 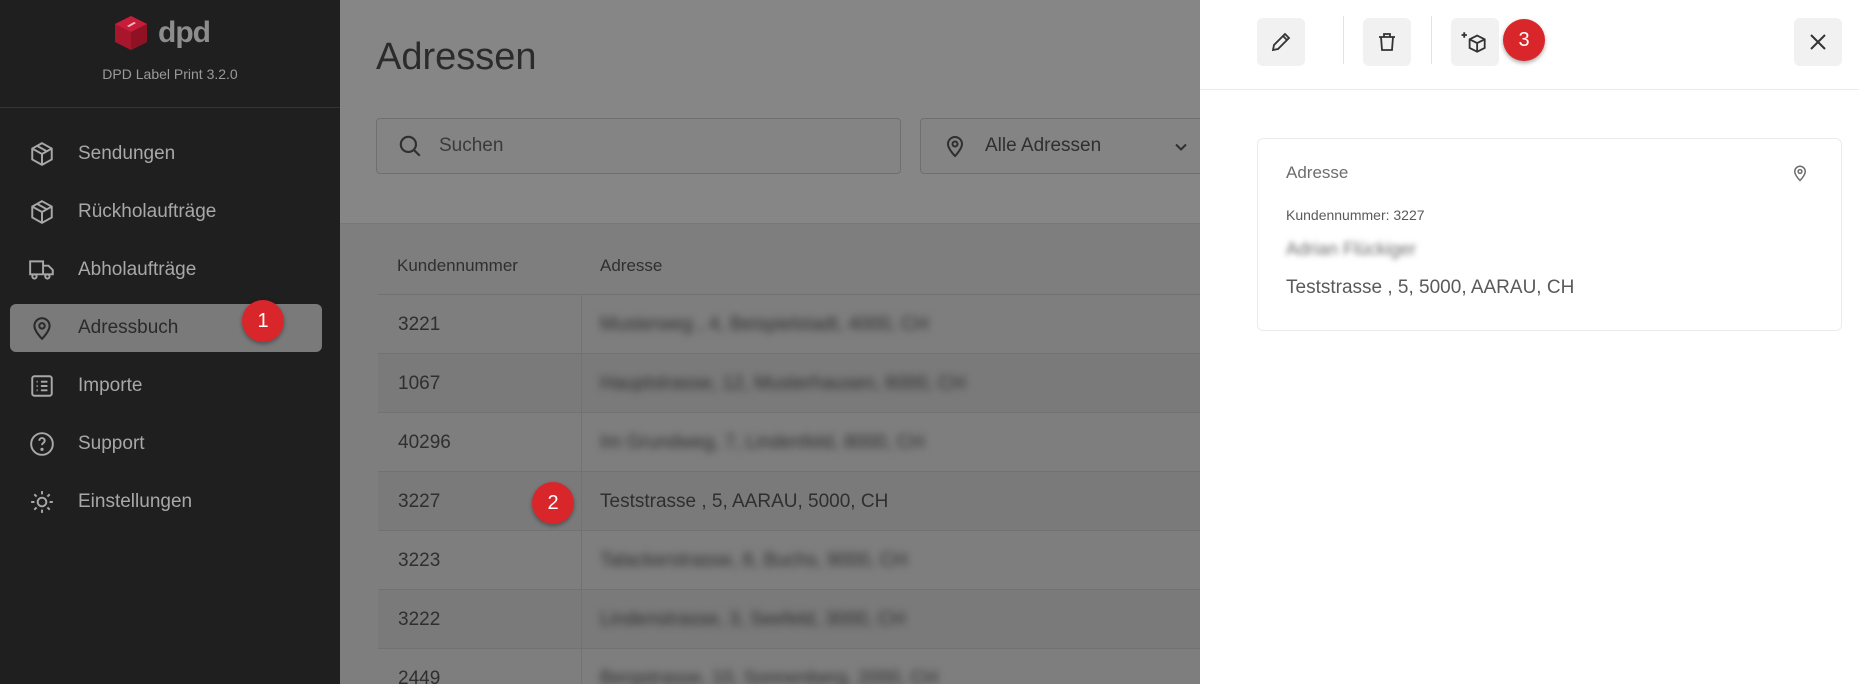 What do you see at coordinates (783, 383) in the screenshot?
I see `cell-address: Hauptstrasse, 12, Musterhausen, 6000, CH` at bounding box center [783, 383].